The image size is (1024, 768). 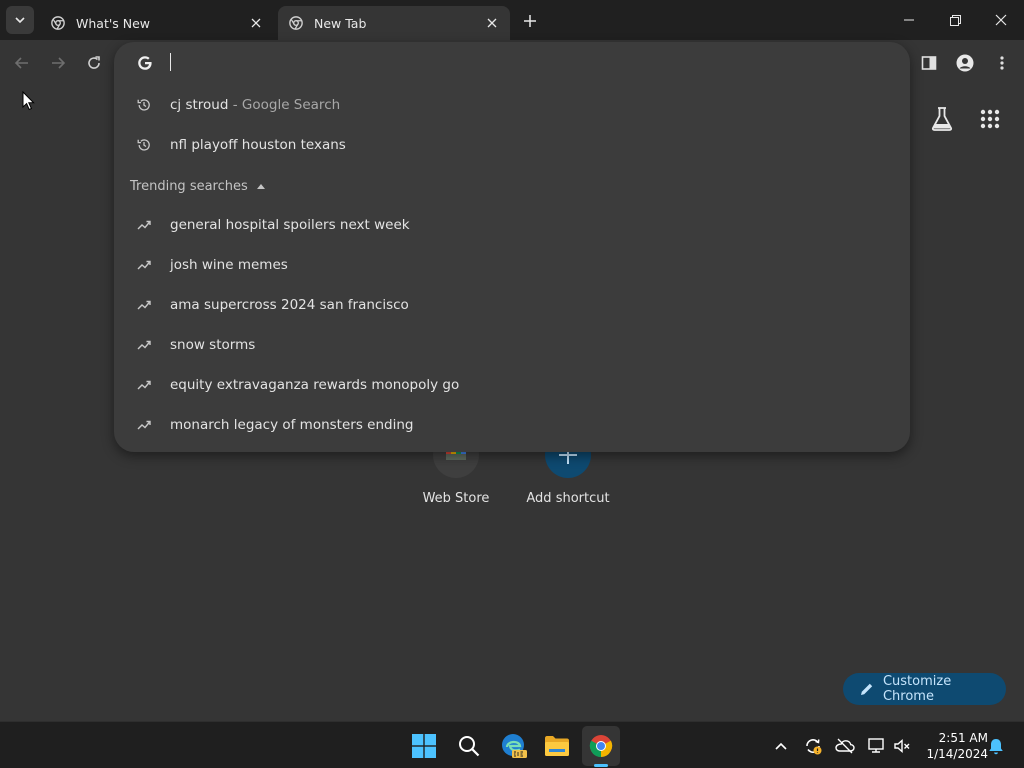 I want to click on edge-icon, so click(x=514, y=746).